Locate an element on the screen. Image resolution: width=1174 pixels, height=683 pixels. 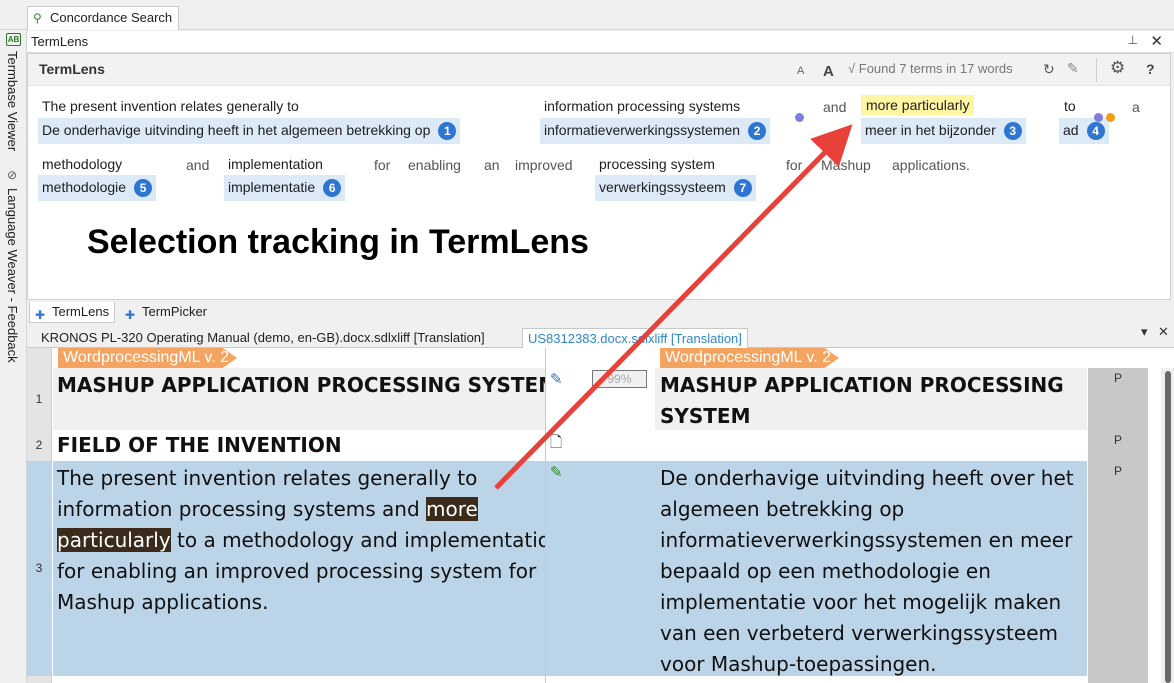
term-source-2: information processing systems is located at coordinates (642, 106).